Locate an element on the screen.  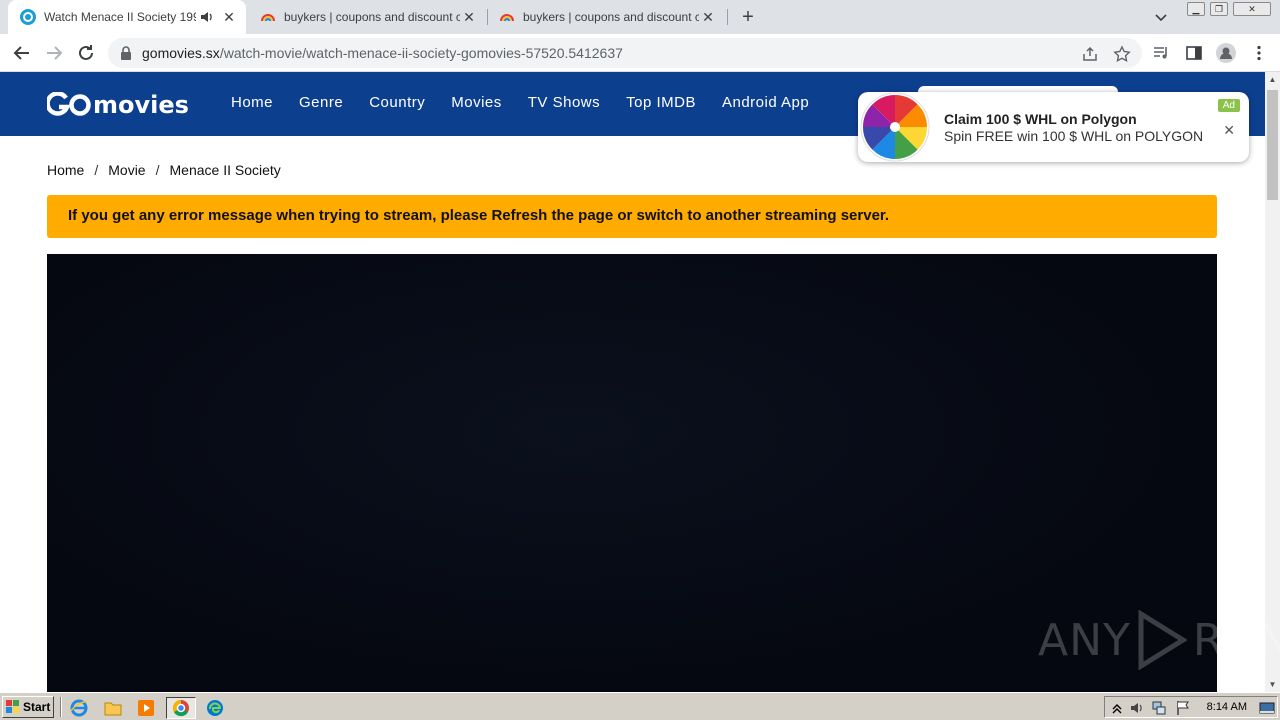
forward-arrow-icon is located at coordinates (54, 53).